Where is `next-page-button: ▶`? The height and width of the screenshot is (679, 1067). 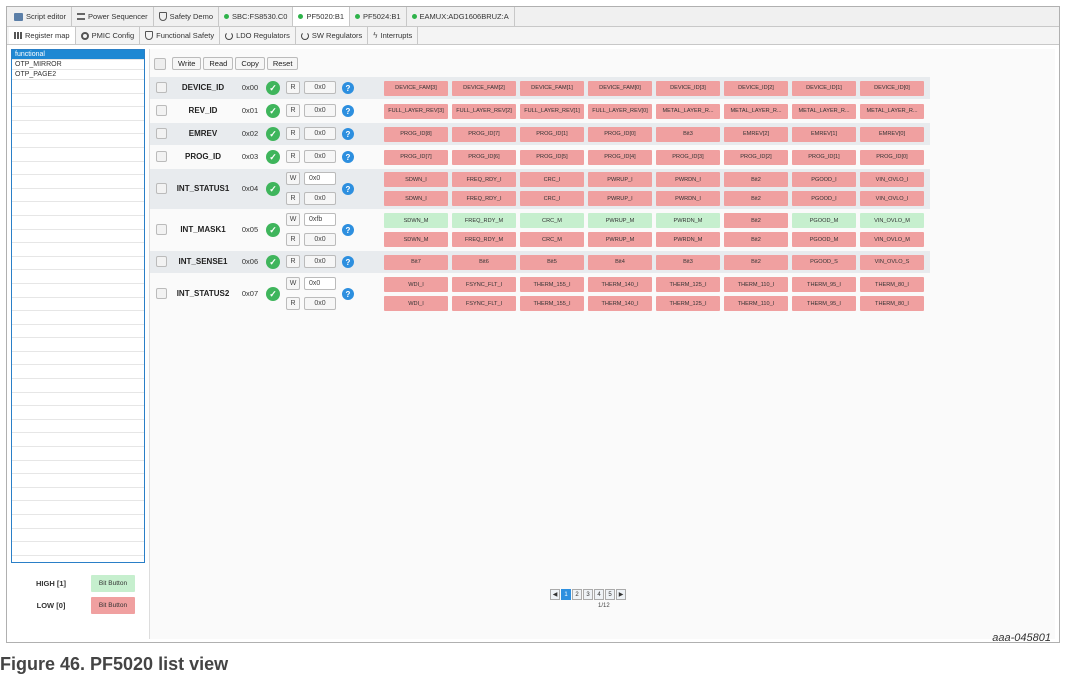 next-page-button: ▶ is located at coordinates (621, 594).